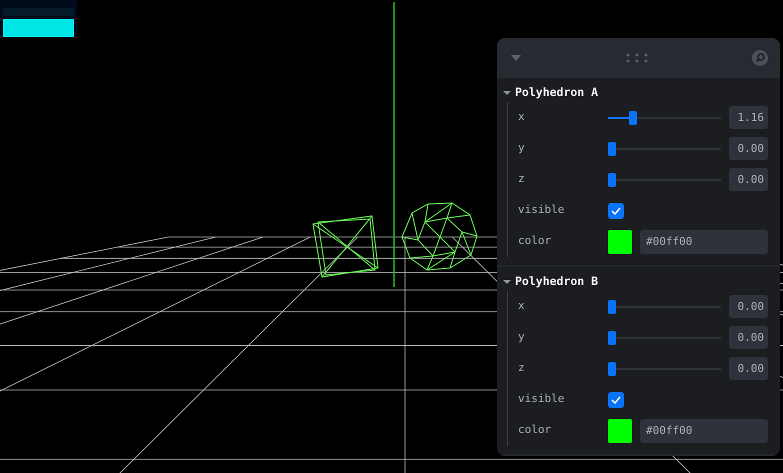 Image resolution: width=783 pixels, height=473 pixels. I want to click on search-icon, so click(760, 58).